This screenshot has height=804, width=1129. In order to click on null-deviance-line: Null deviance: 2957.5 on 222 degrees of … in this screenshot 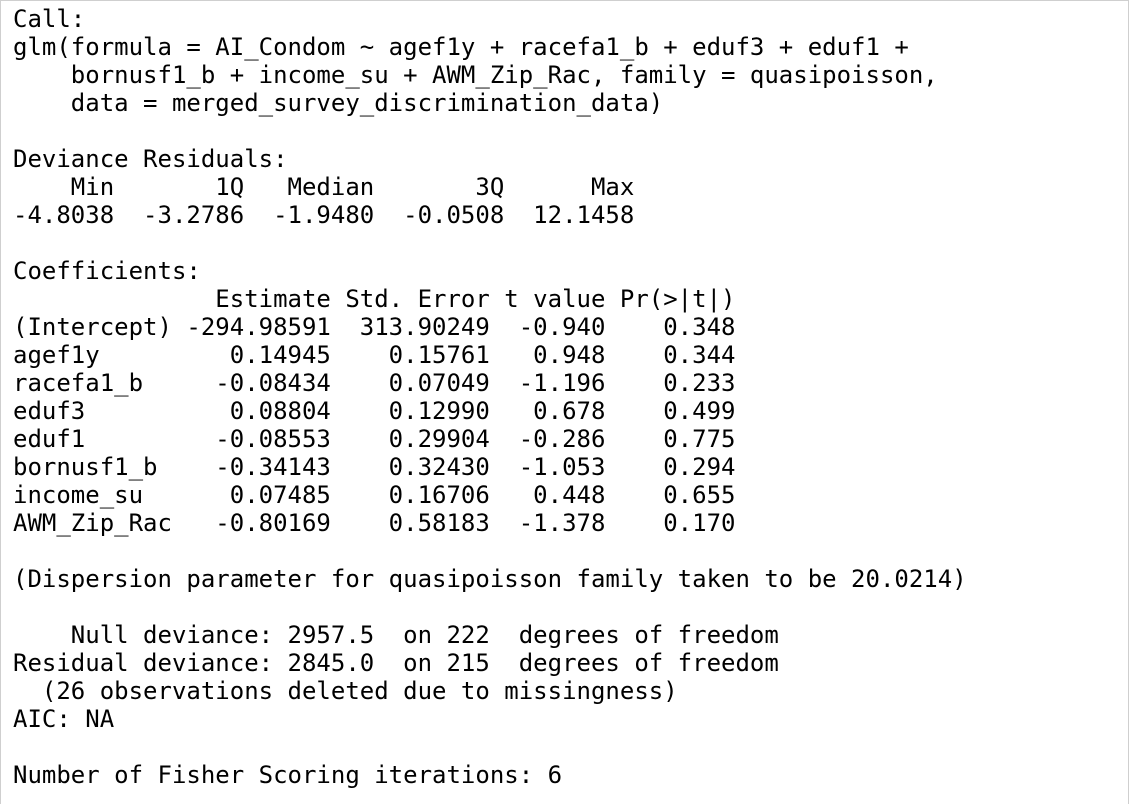, I will do `click(396, 635)`.